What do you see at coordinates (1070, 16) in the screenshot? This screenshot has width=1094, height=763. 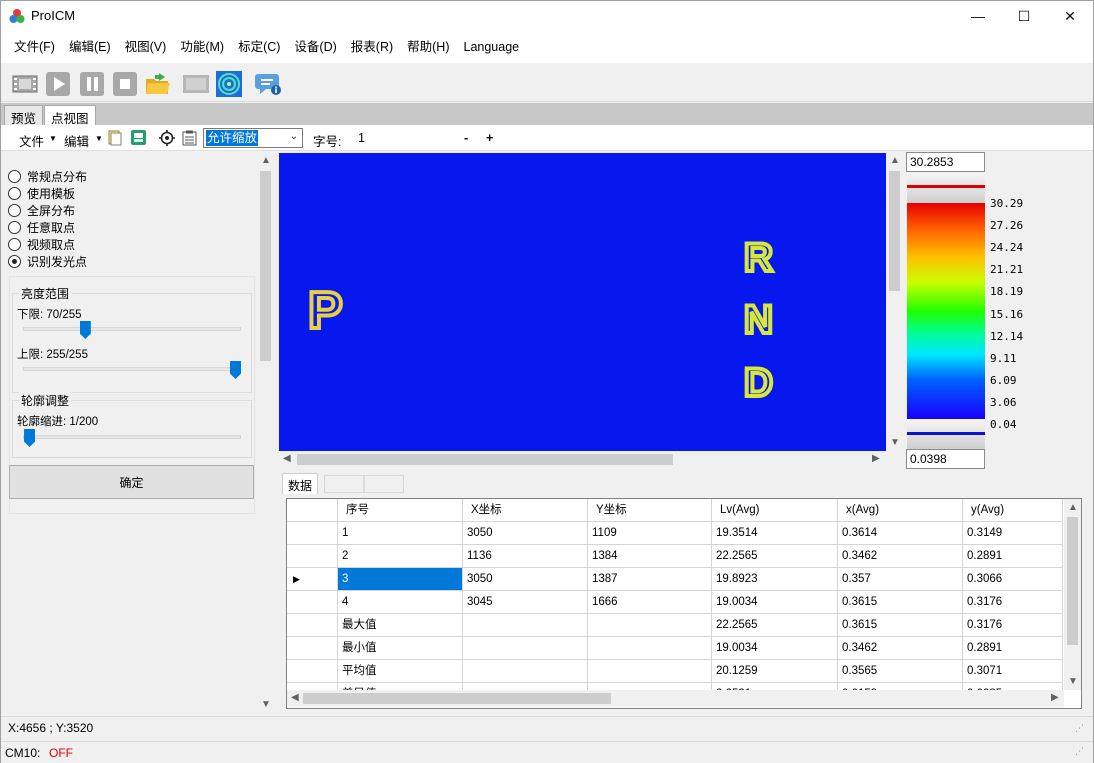 I see `close-button: ✕` at bounding box center [1070, 16].